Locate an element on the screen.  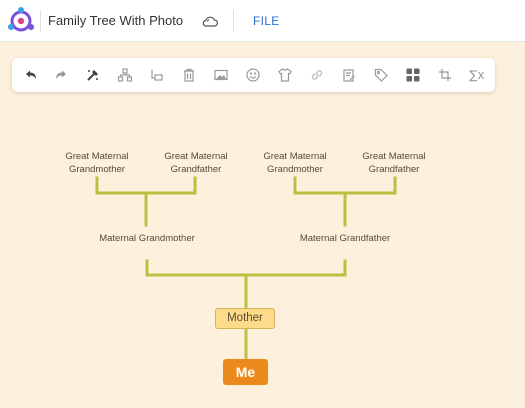
node-mother: Mother is located at coordinates (245, 318).